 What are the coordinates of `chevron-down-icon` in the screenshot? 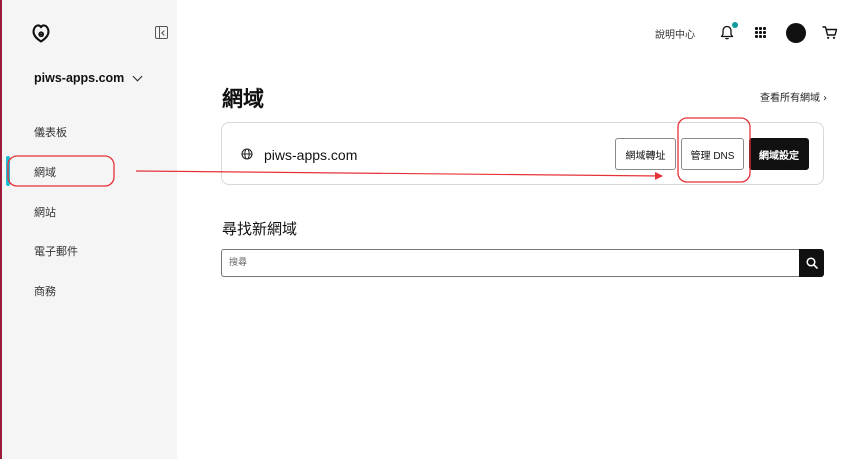 It's located at (137, 76).